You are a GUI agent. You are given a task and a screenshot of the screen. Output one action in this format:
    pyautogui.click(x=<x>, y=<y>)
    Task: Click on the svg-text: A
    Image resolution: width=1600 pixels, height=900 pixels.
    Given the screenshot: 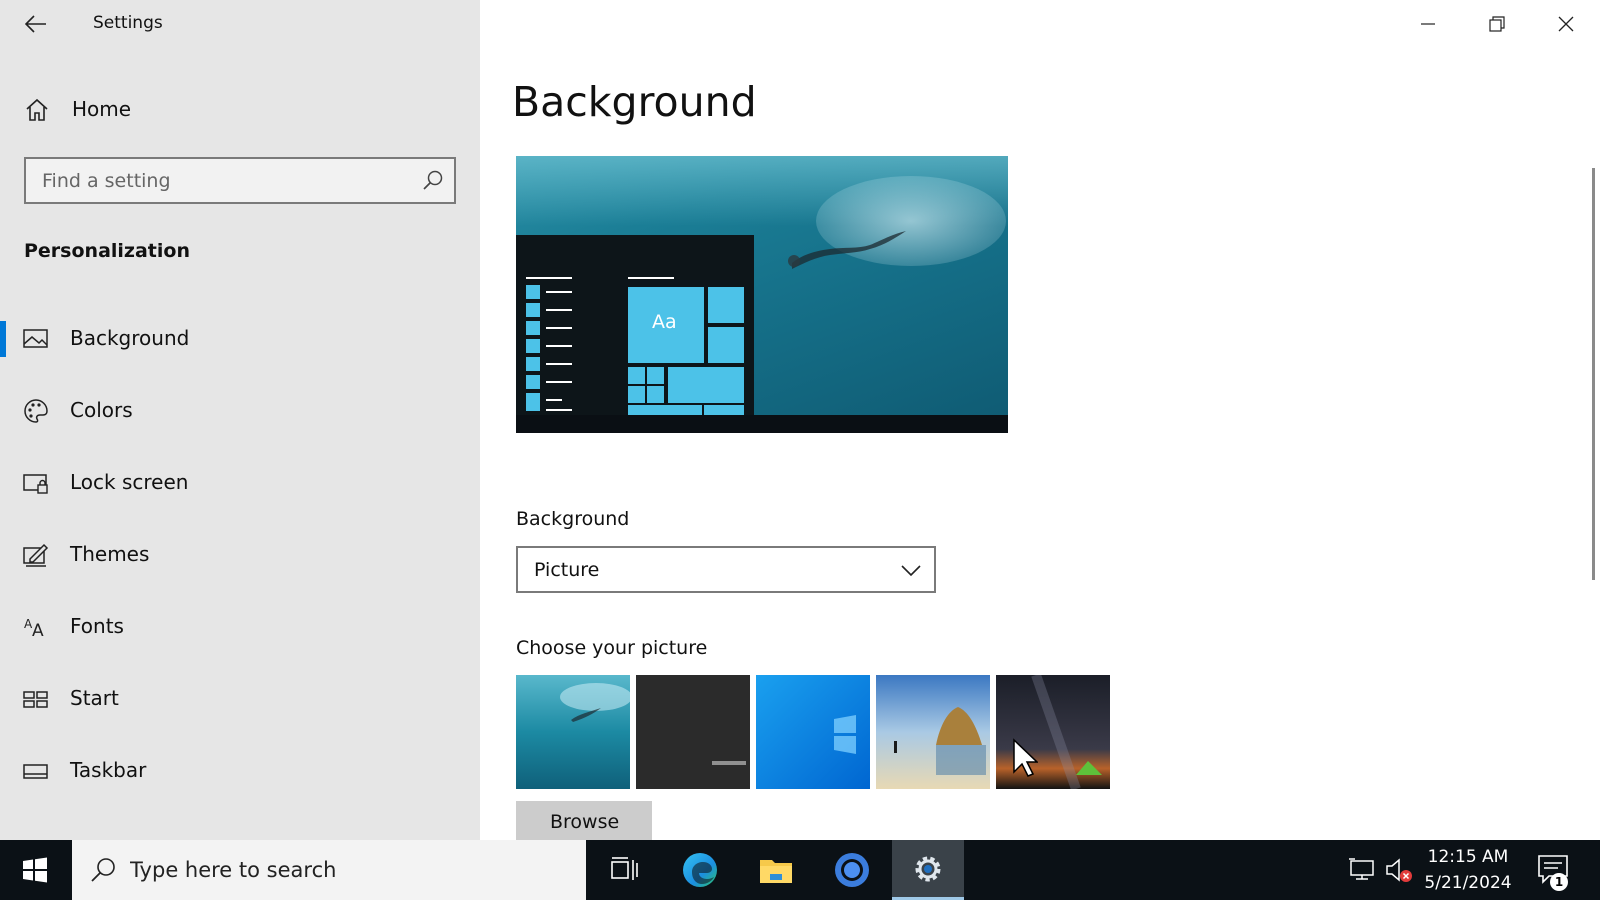 What is the action you would take?
    pyautogui.click(x=38, y=631)
    